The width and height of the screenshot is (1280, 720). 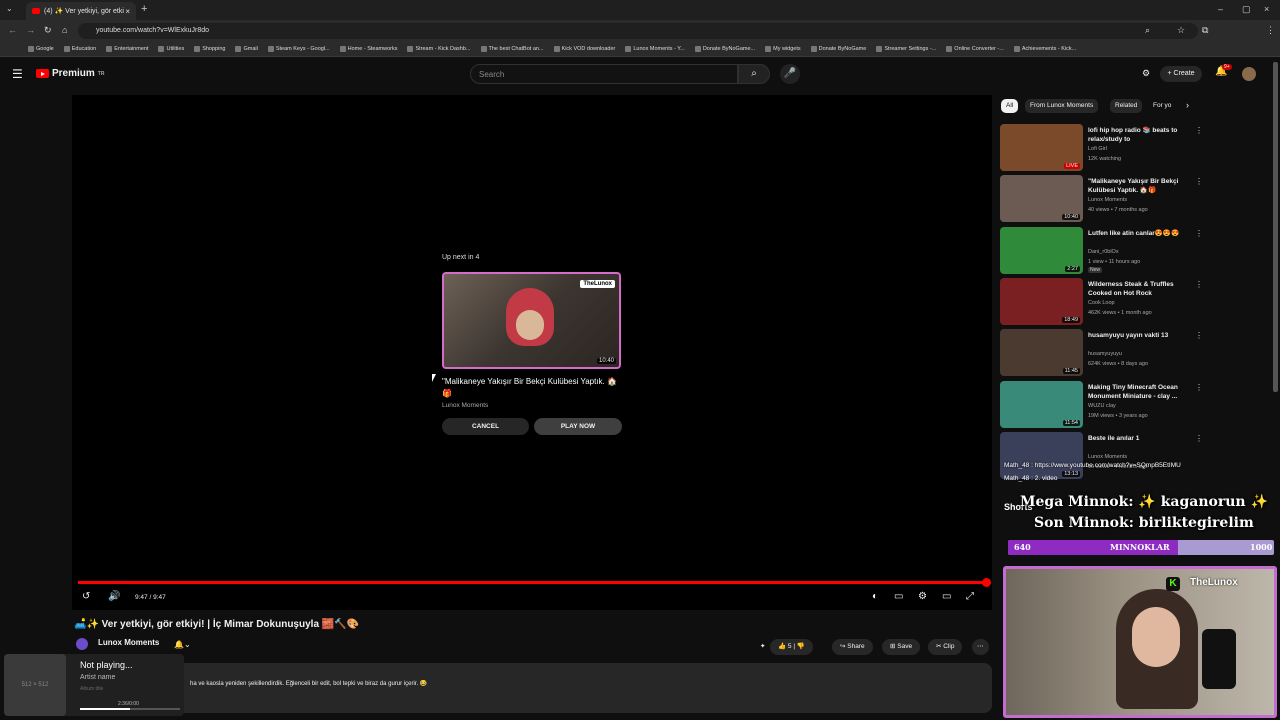 I want to click on voice-search-button: 🎤, so click(x=790, y=74).